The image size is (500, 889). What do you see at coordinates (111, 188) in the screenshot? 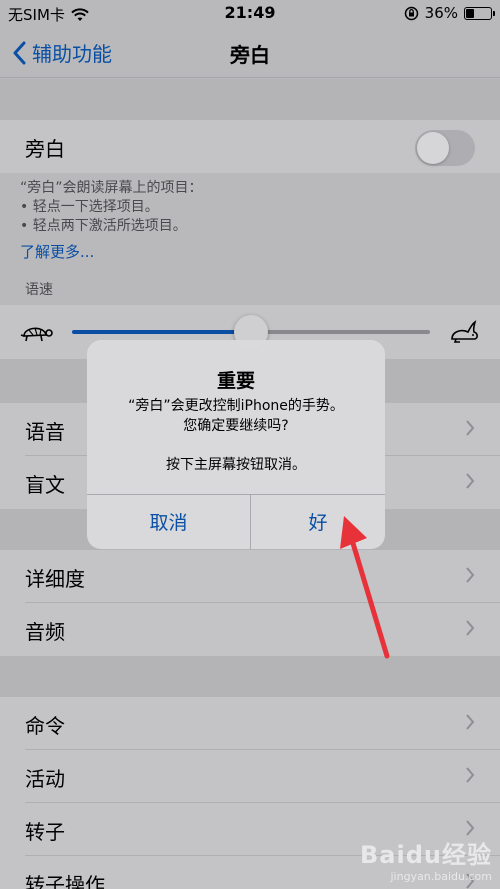
I see `footer-line-1: “旁白”会朗读屏幕上的项目：` at bounding box center [111, 188].